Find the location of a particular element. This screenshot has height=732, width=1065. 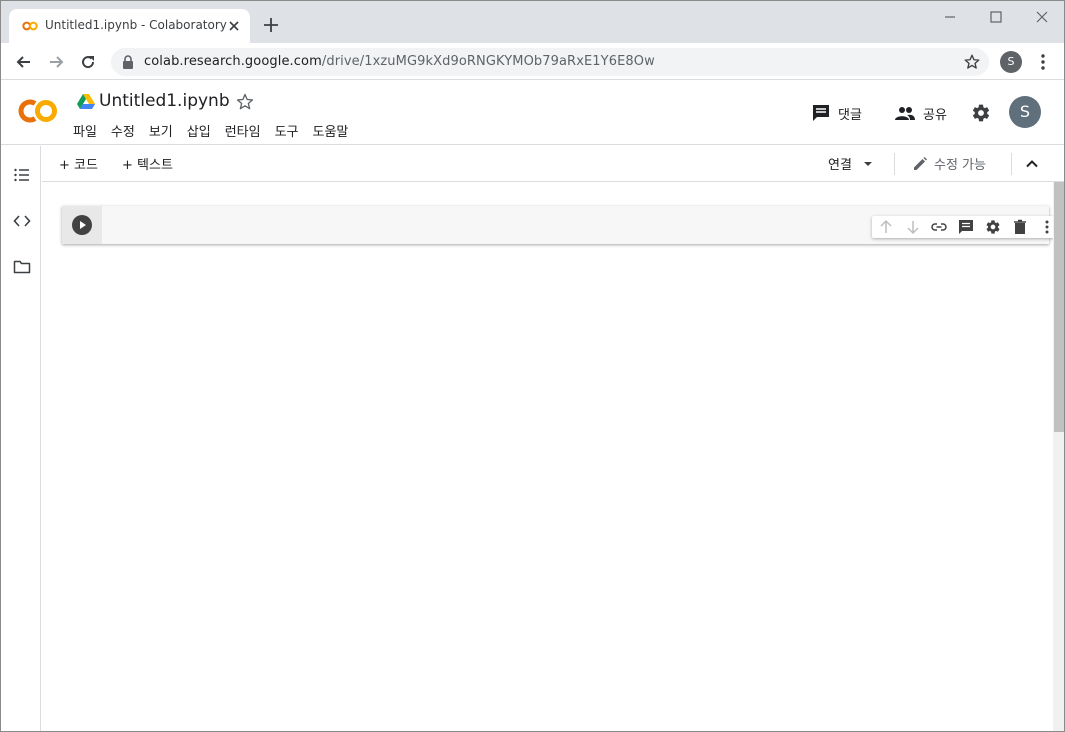

share-button: 공유 is located at coordinates (921, 113).